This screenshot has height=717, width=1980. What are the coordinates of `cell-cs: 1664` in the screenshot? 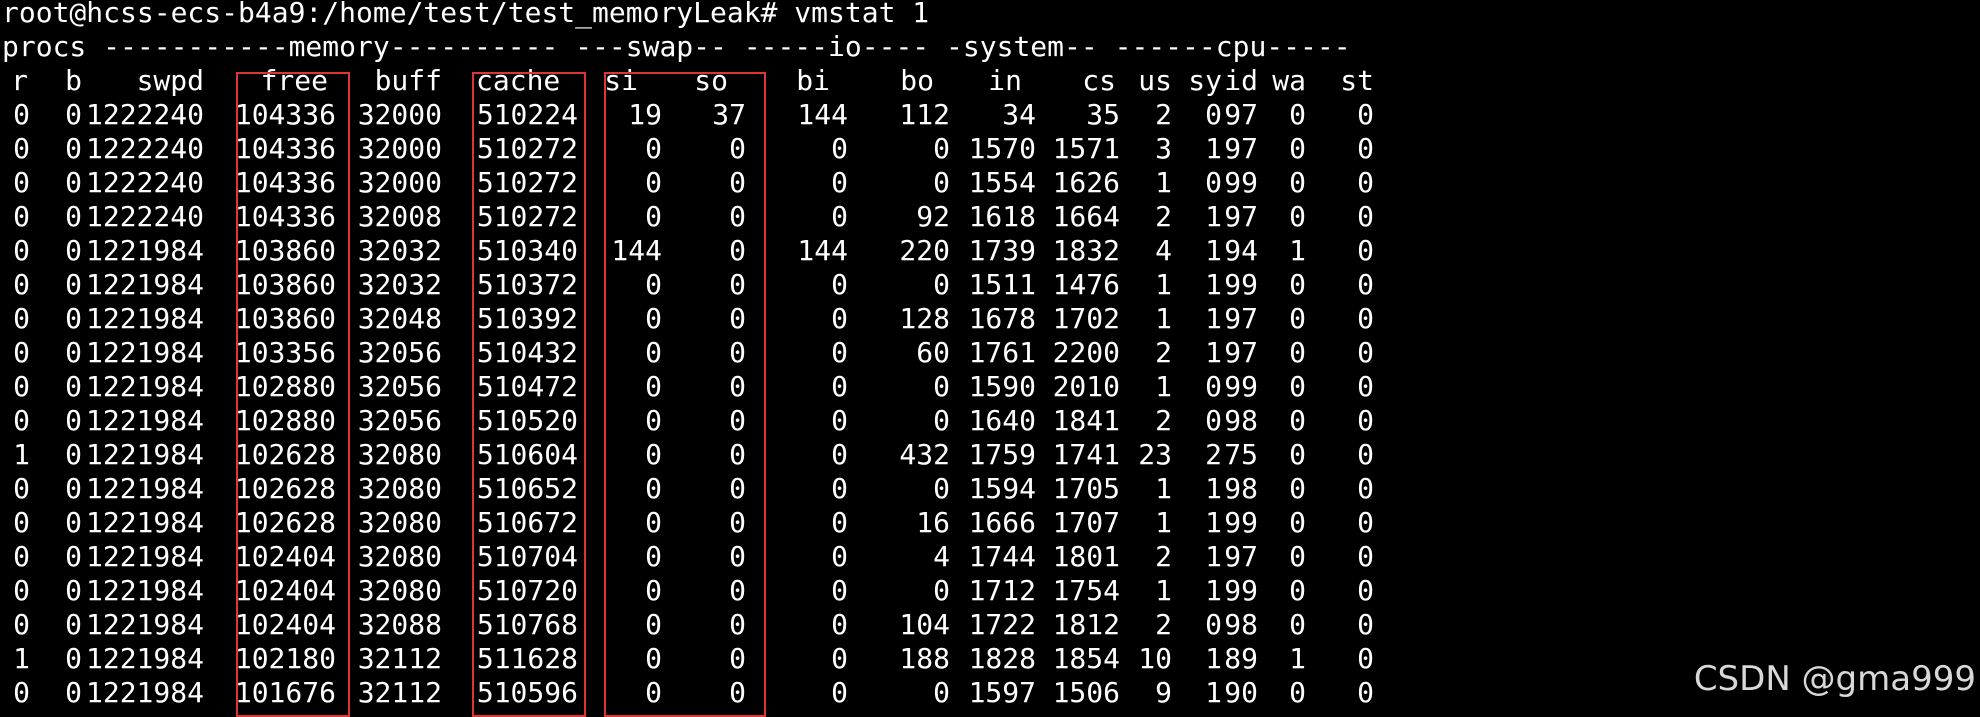 It's located at (1086, 216).